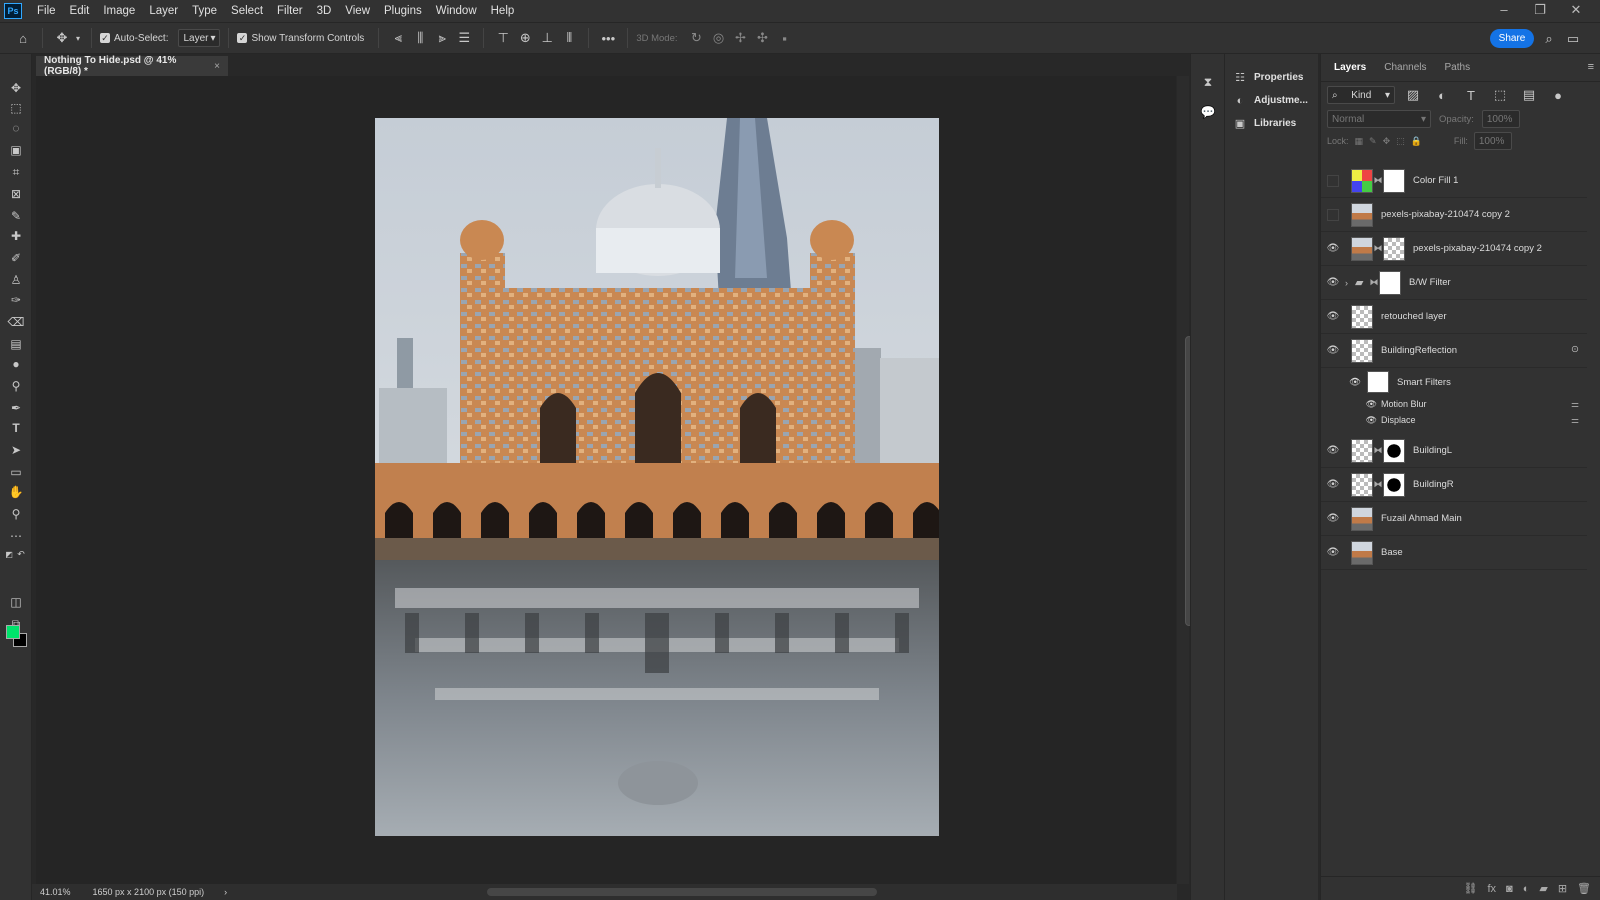 This screenshot has height=900, width=1600. Describe the element at coordinates (163, 11) in the screenshot. I see `menu-layer: Layer` at that location.